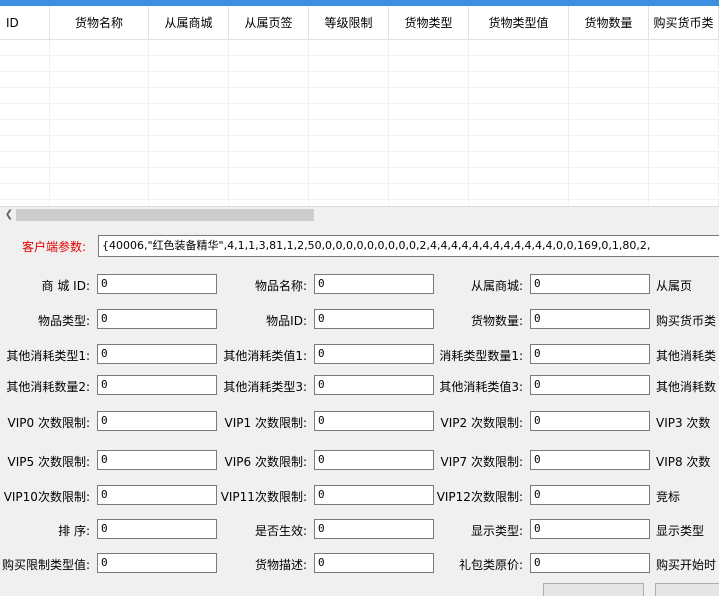 This screenshot has height=596, width=719. Describe the element at coordinates (46, 497) in the screenshot. I see `field-label-r6c0: VIP10次数限制:` at that location.